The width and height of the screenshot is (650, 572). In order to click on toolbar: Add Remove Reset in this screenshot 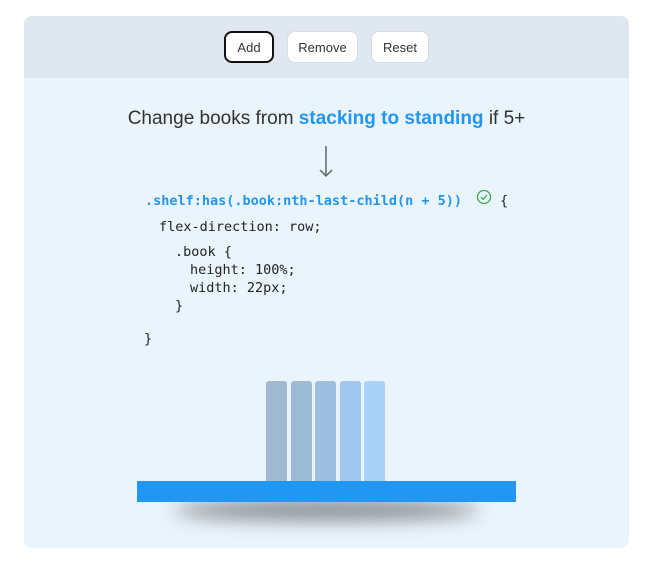, I will do `click(326, 47)`.